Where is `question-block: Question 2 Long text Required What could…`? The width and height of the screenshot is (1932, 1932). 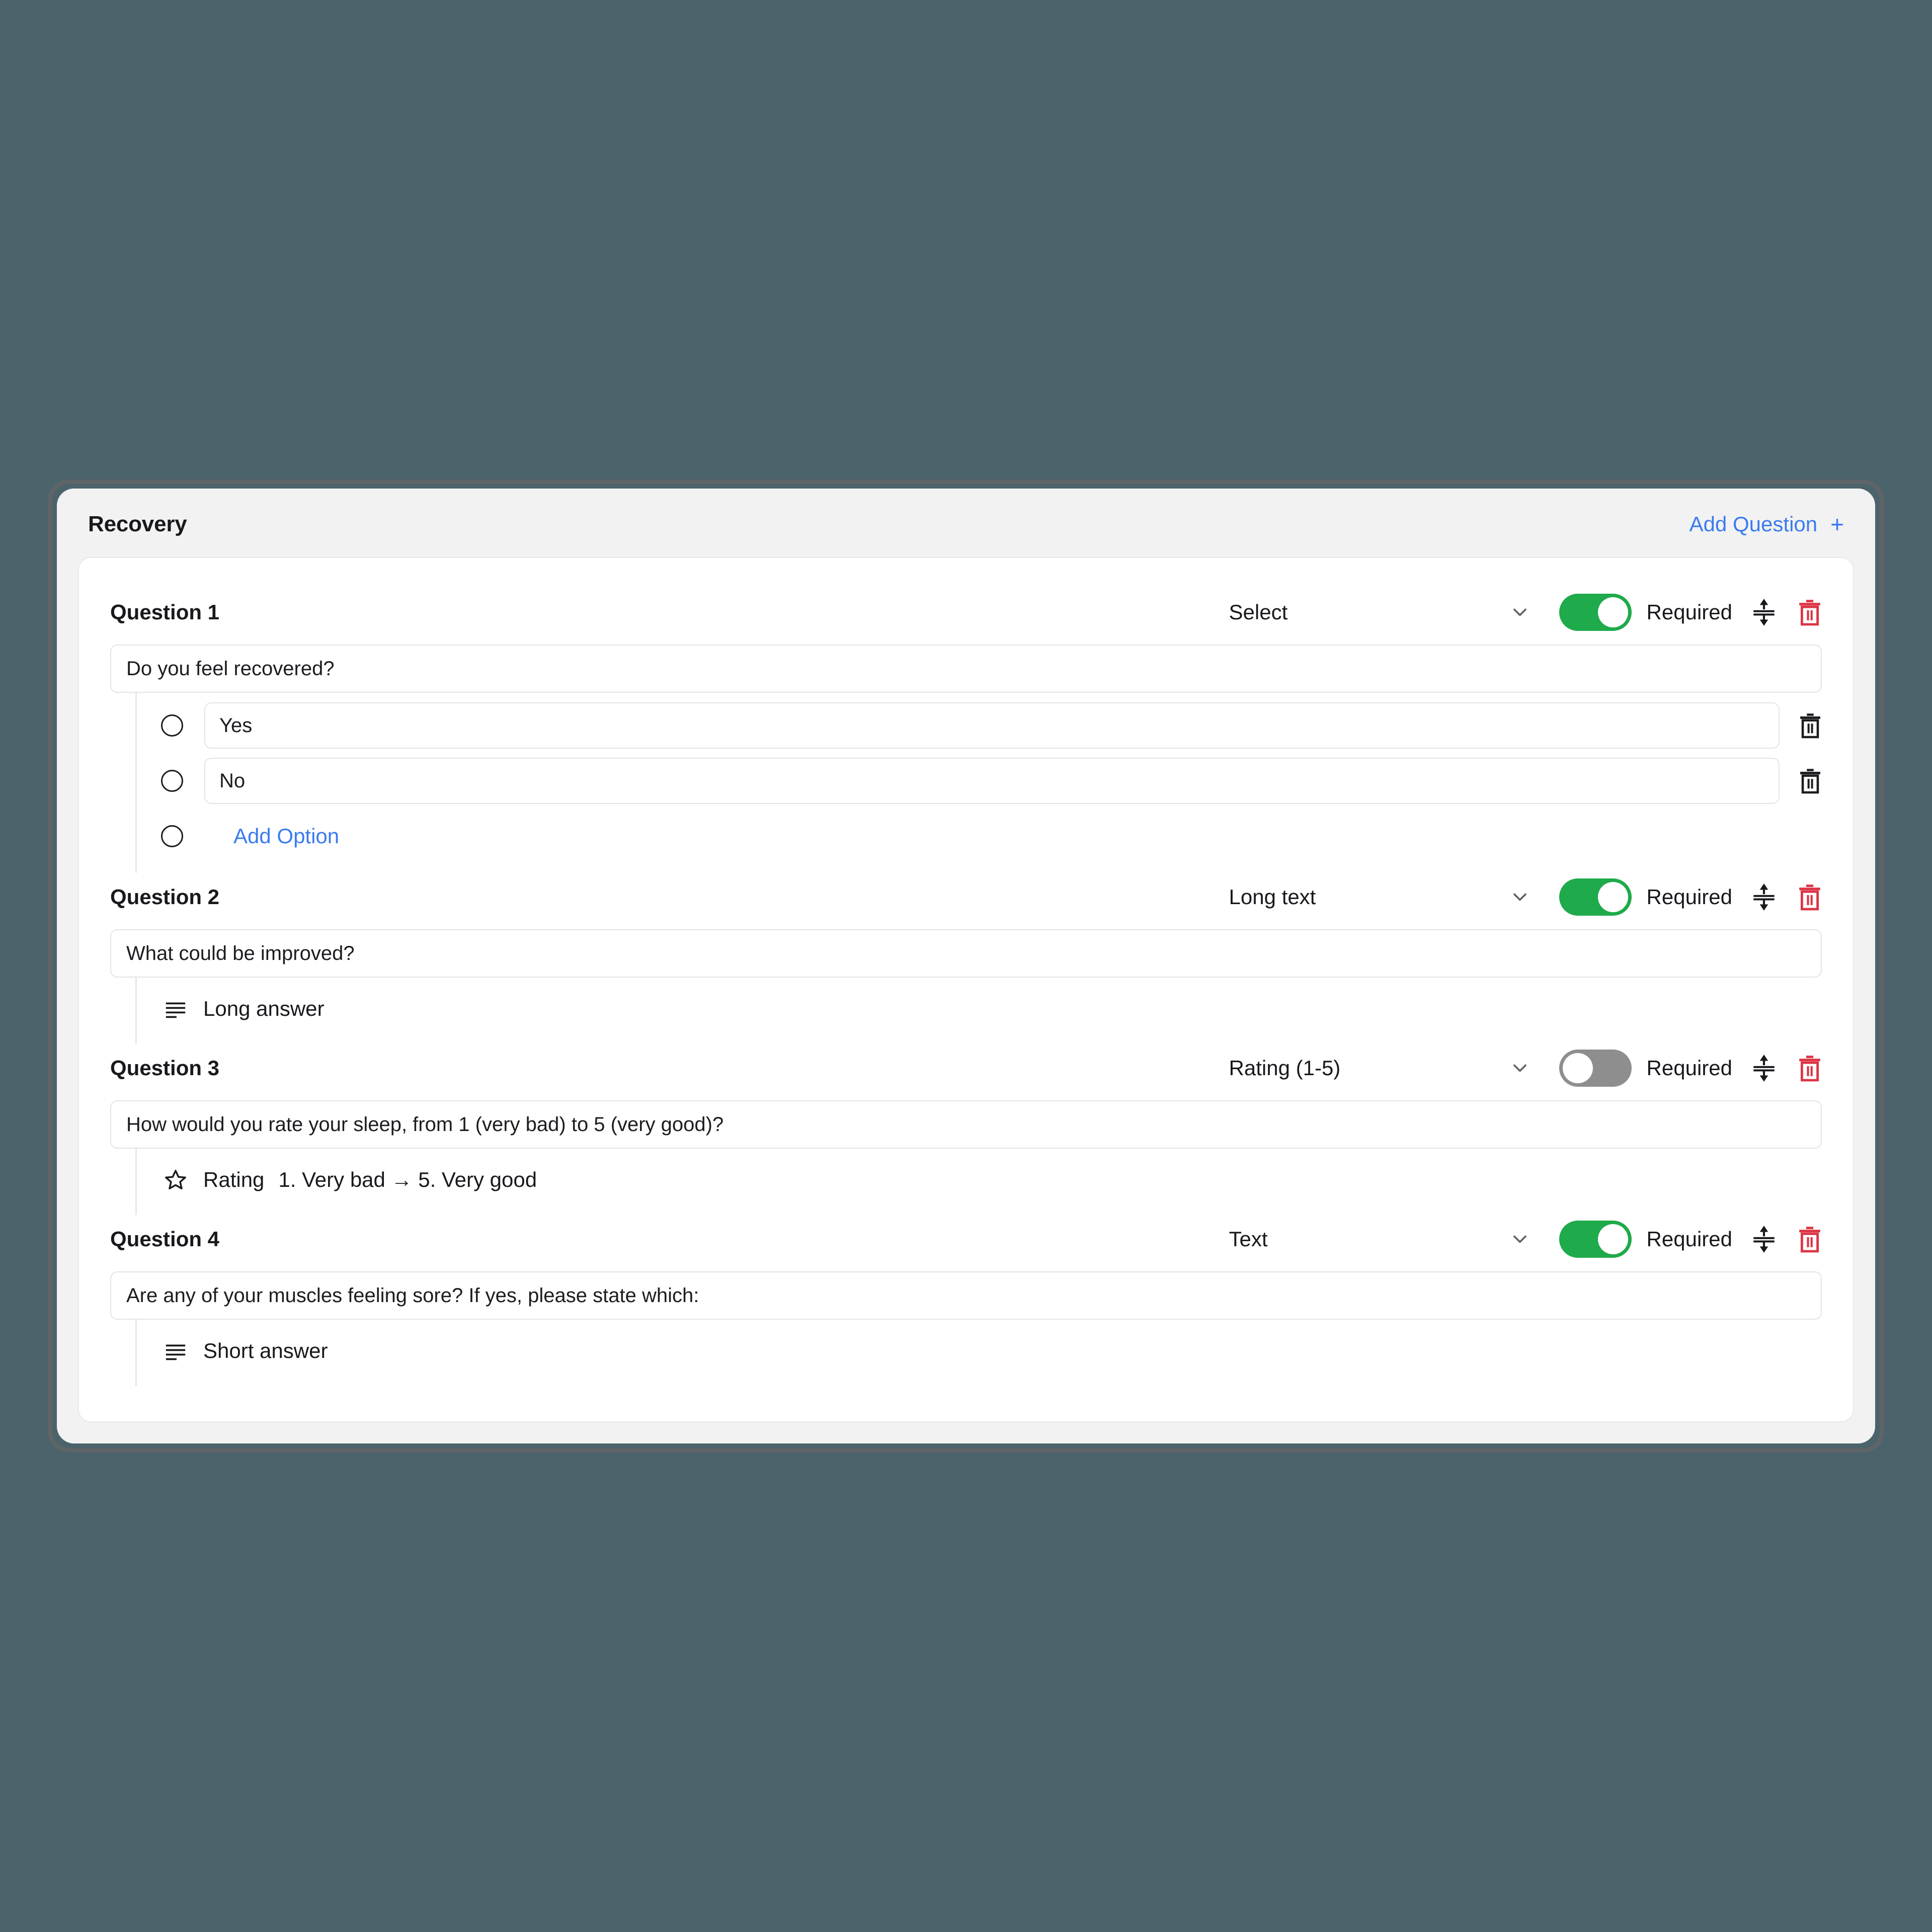 question-block: Question 2 Long text Required What could… is located at coordinates (966, 959).